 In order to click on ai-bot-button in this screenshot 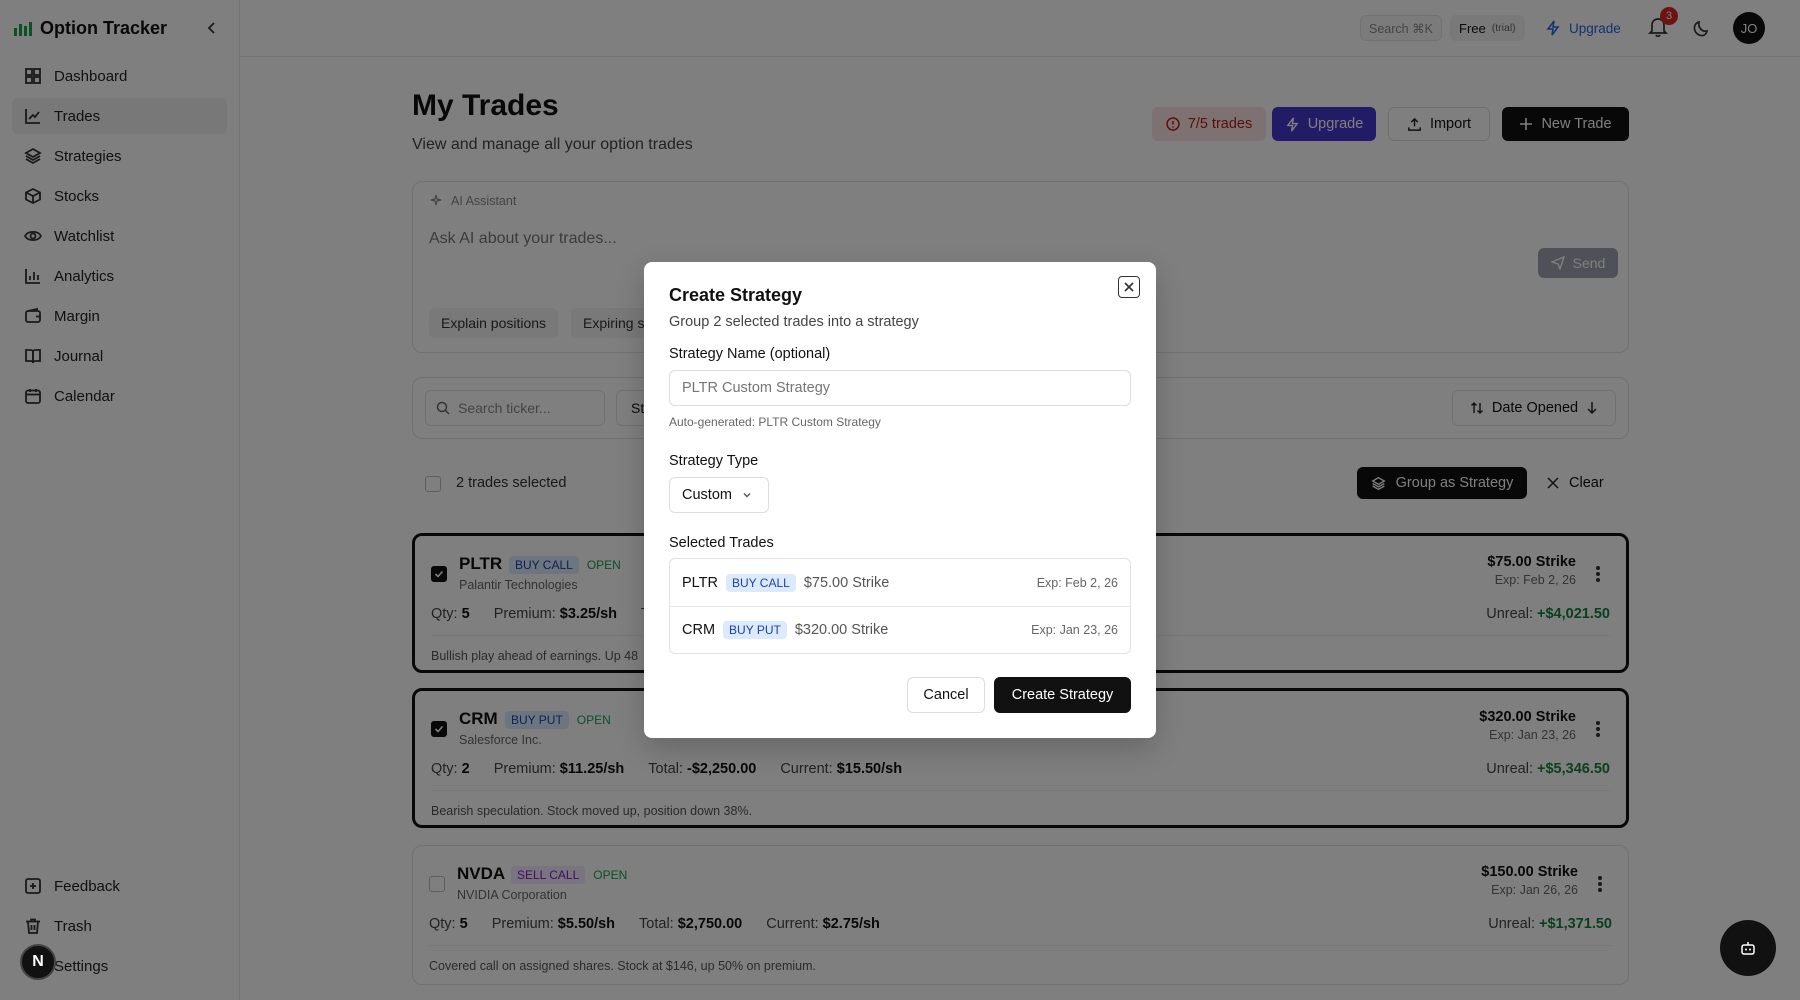, I will do `click(1748, 948)`.